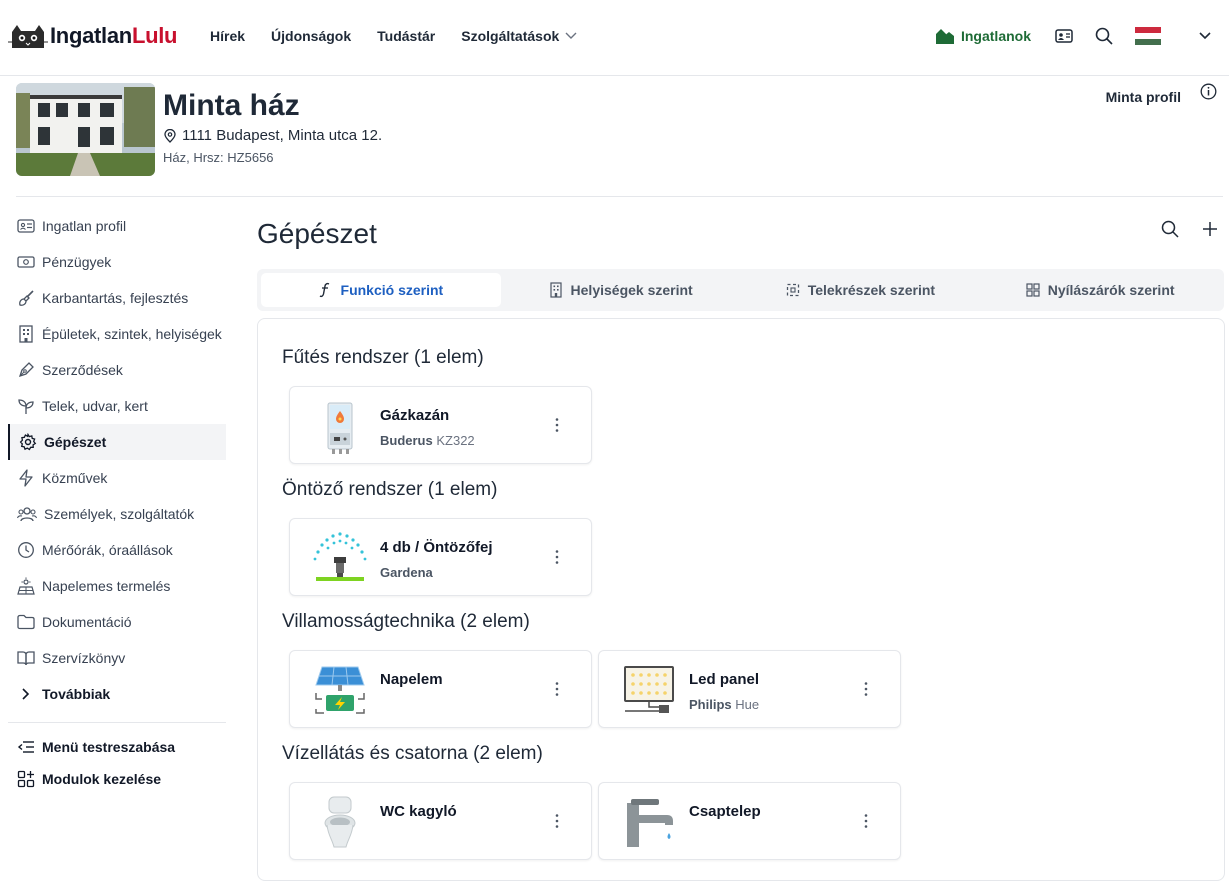 The height and width of the screenshot is (886, 1229). What do you see at coordinates (418, 811) in the screenshot?
I see `equipment-name: WC kagyló` at bounding box center [418, 811].